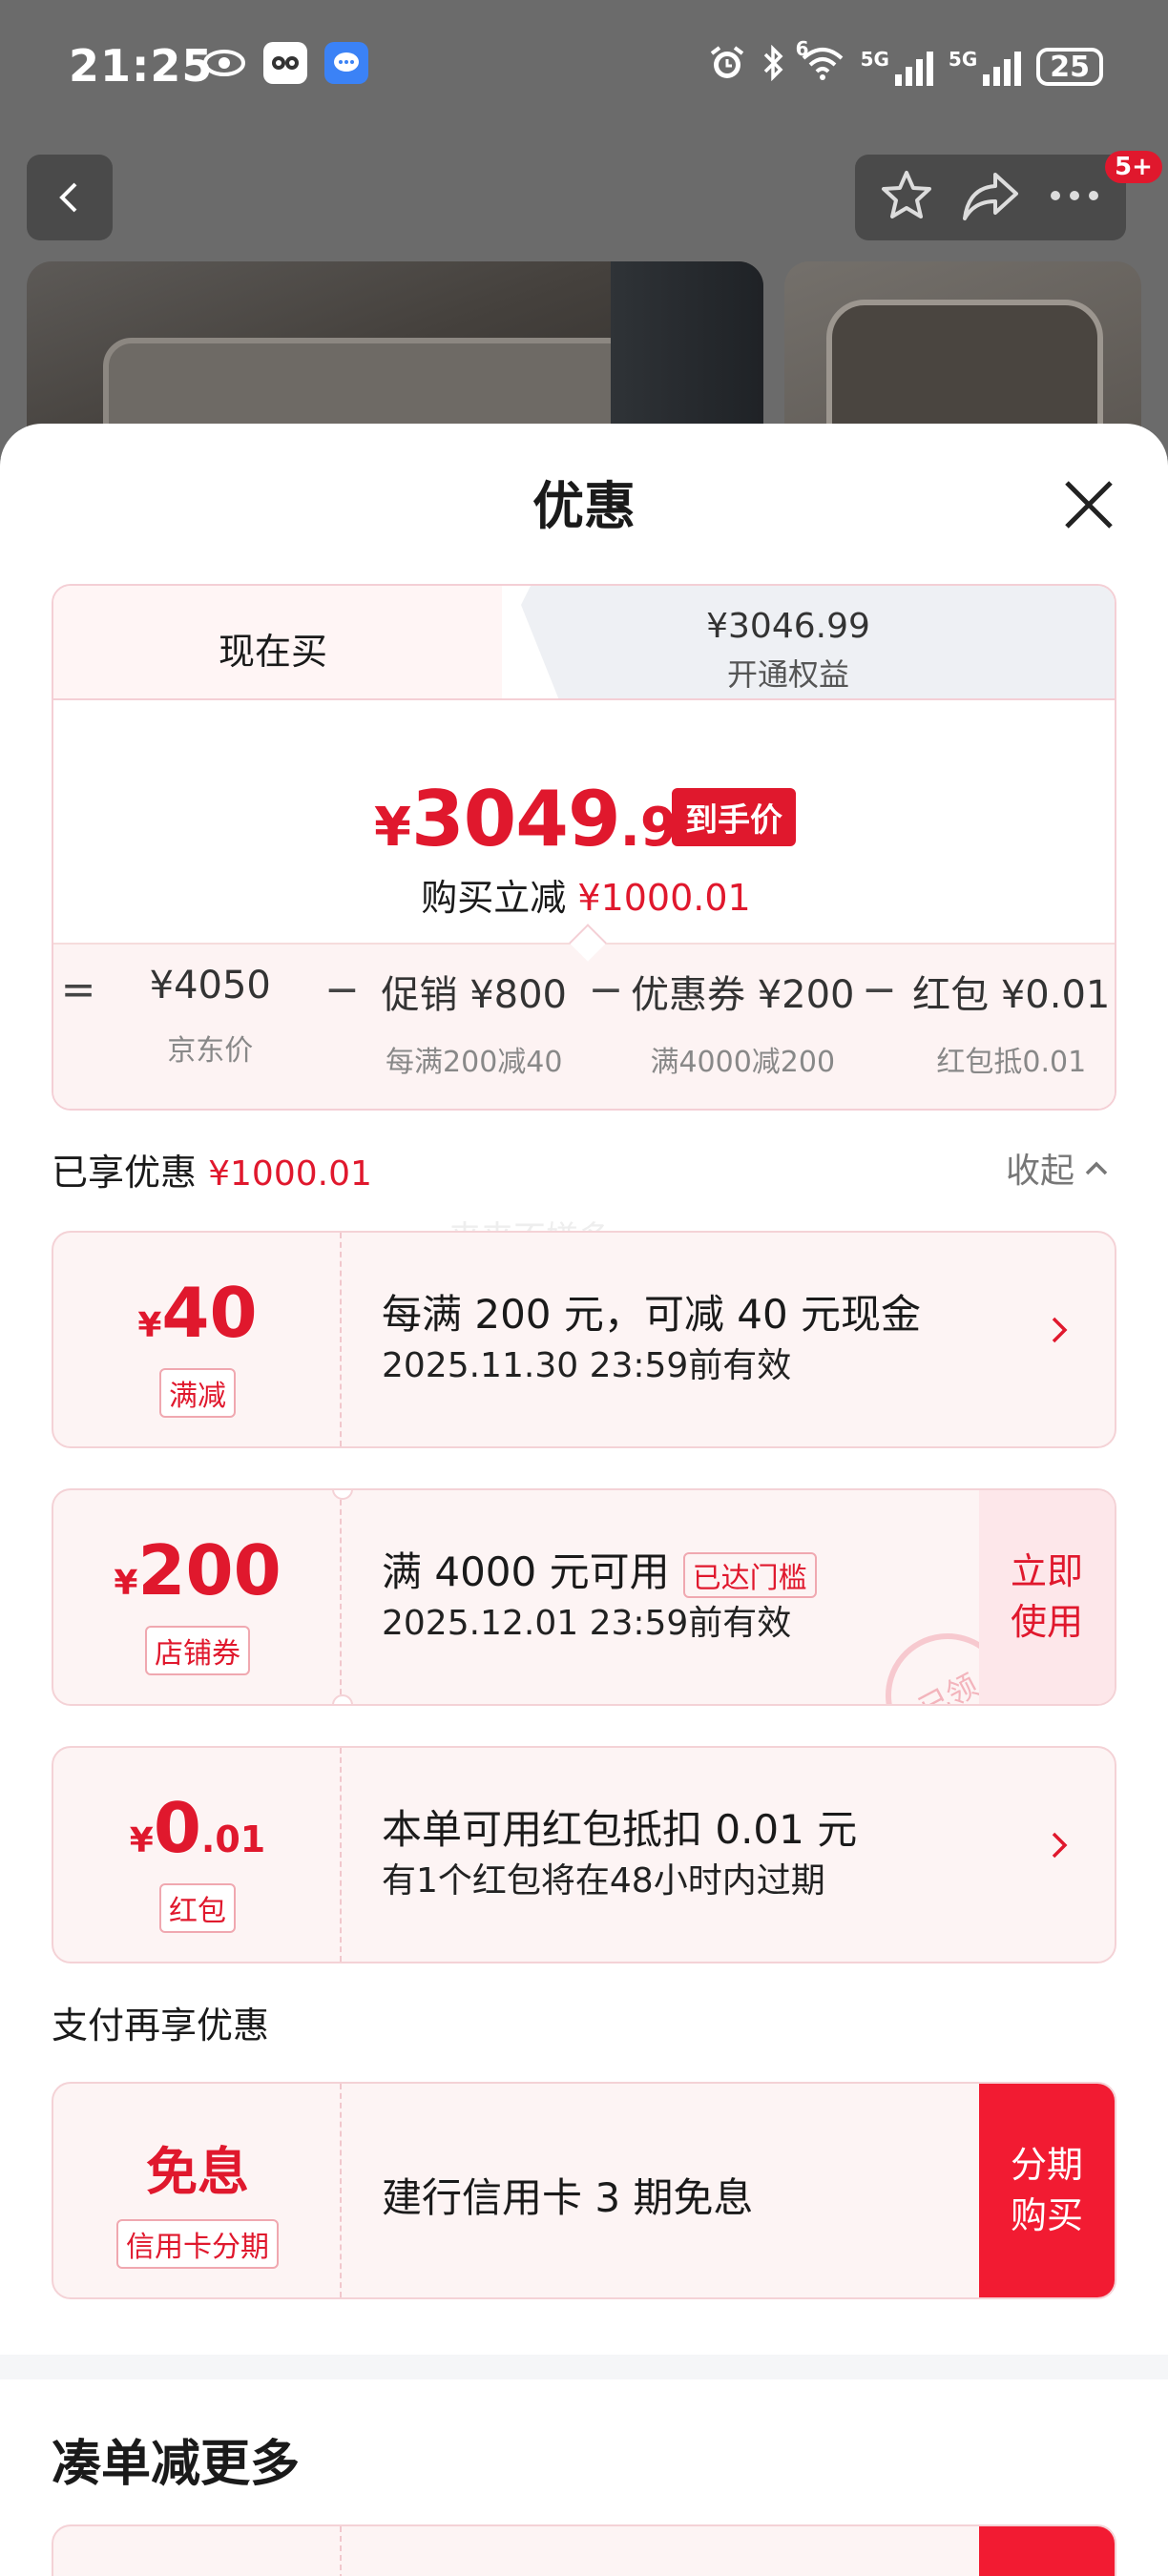 This screenshot has width=1168, height=2576. Describe the element at coordinates (197, 1650) in the screenshot. I see `coupon-type-badge: 店铺券` at that location.